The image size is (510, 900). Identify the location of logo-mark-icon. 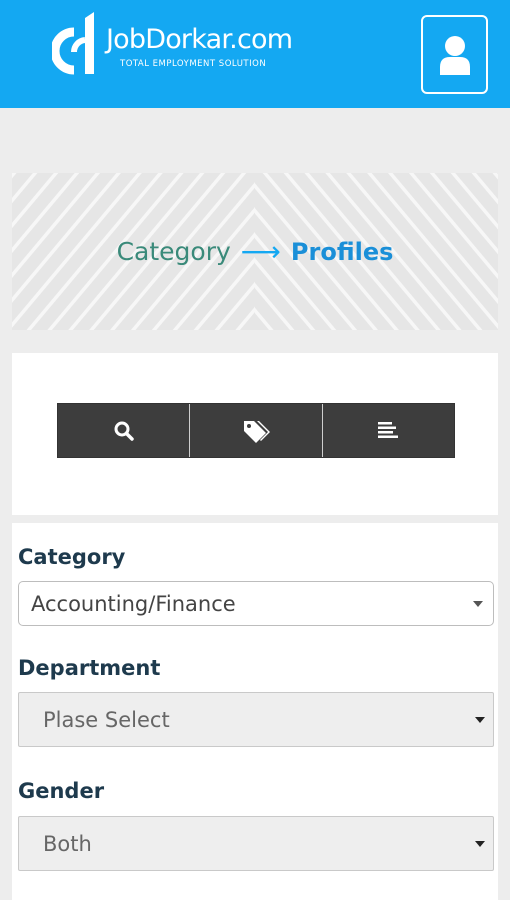
(73, 43).